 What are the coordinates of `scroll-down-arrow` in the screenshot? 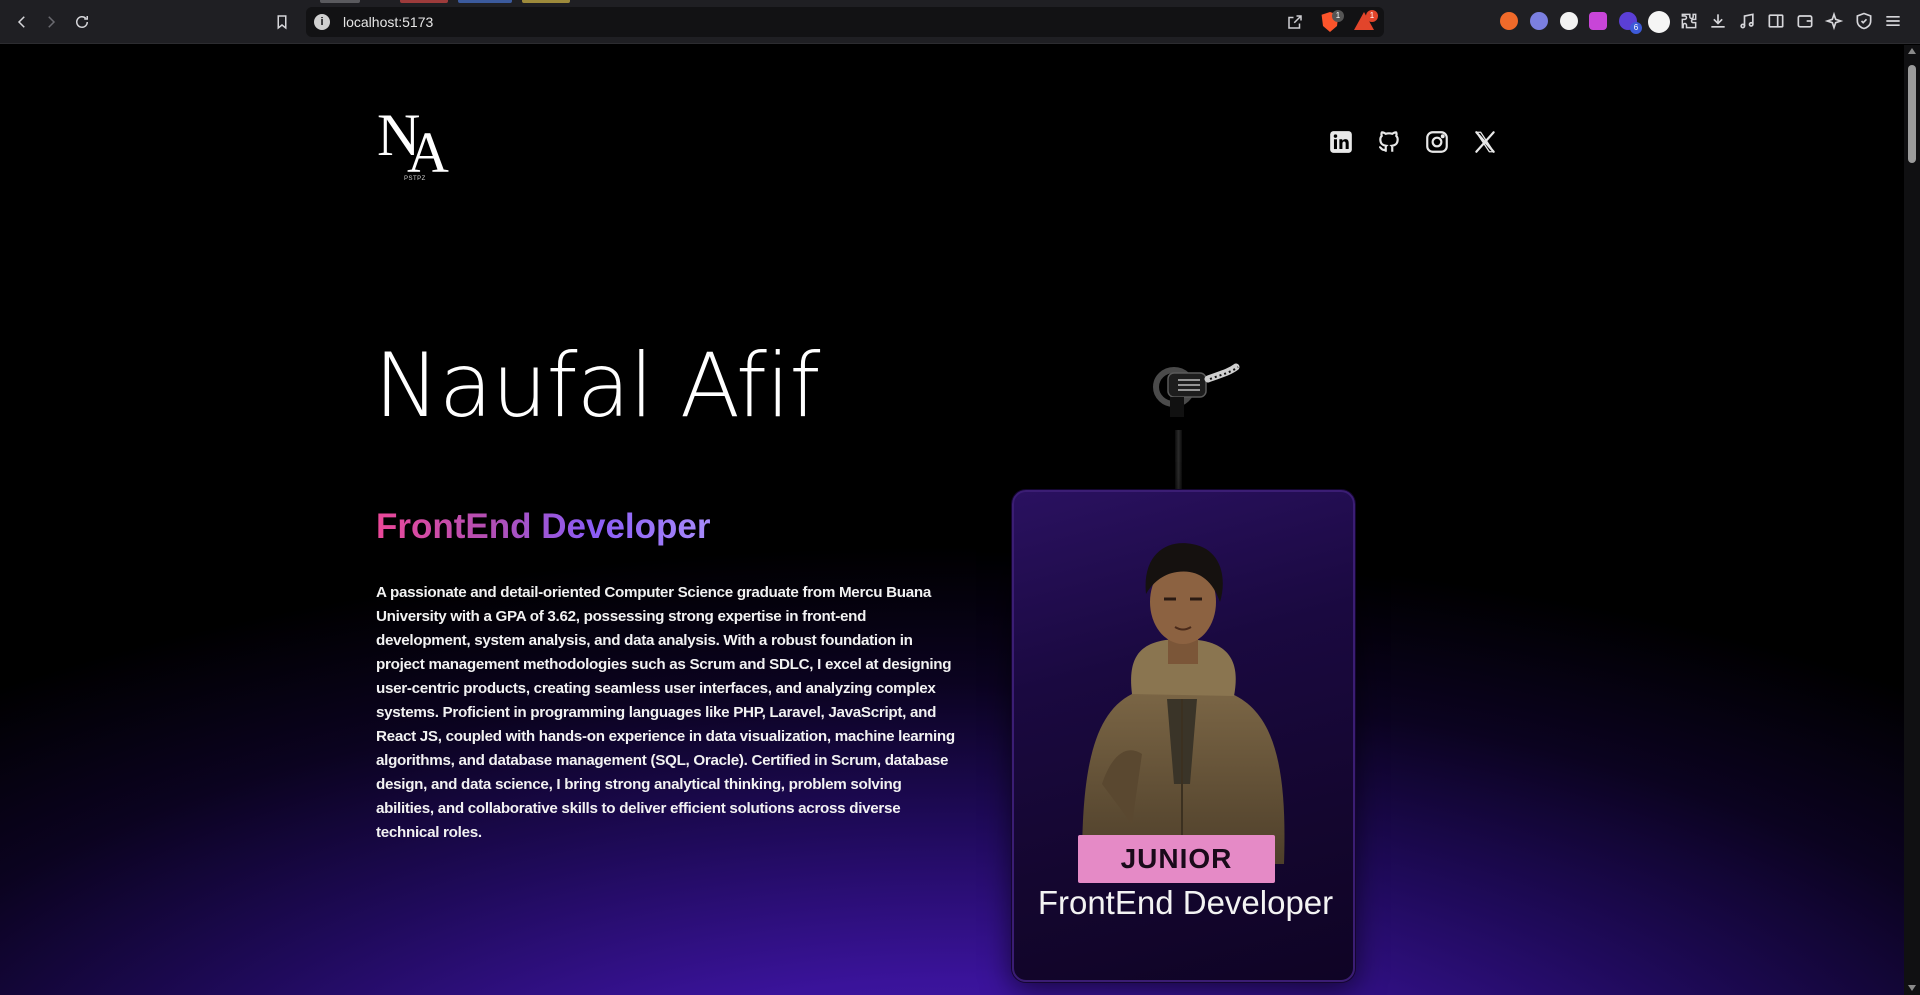 It's located at (1912, 988).